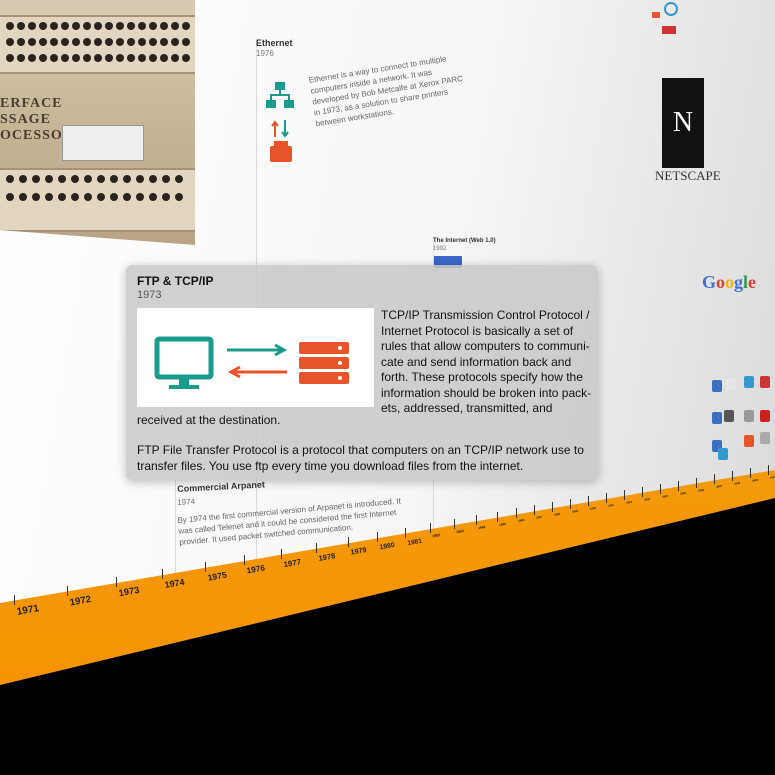  What do you see at coordinates (209, 420) in the screenshot?
I see `popup-paragraph-1-tail: received at the destination.` at bounding box center [209, 420].